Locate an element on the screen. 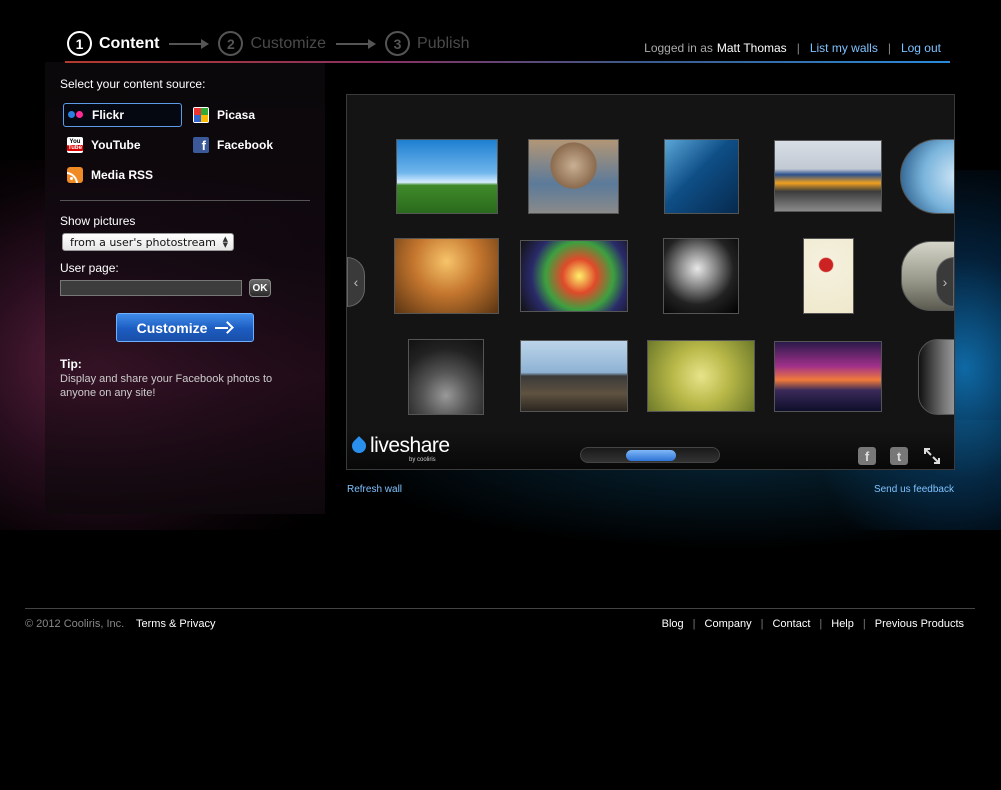 The width and height of the screenshot is (1001, 790). log-out-link: Log out is located at coordinates (921, 48).